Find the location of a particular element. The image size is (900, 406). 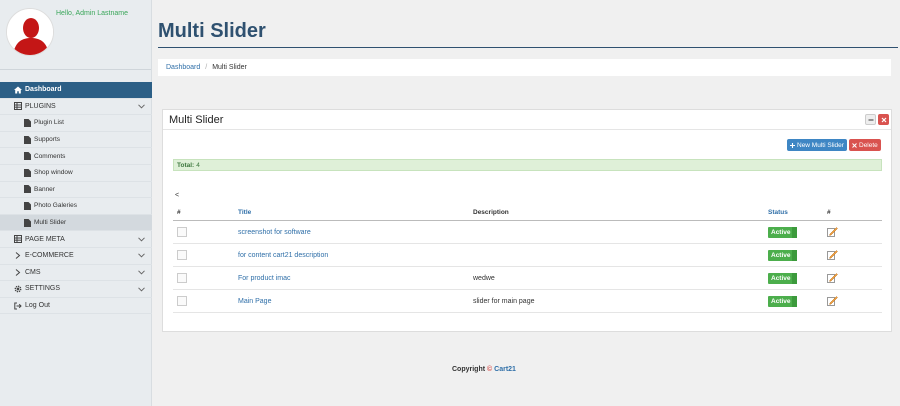

button-label: New Multi Slider is located at coordinates (820, 145).